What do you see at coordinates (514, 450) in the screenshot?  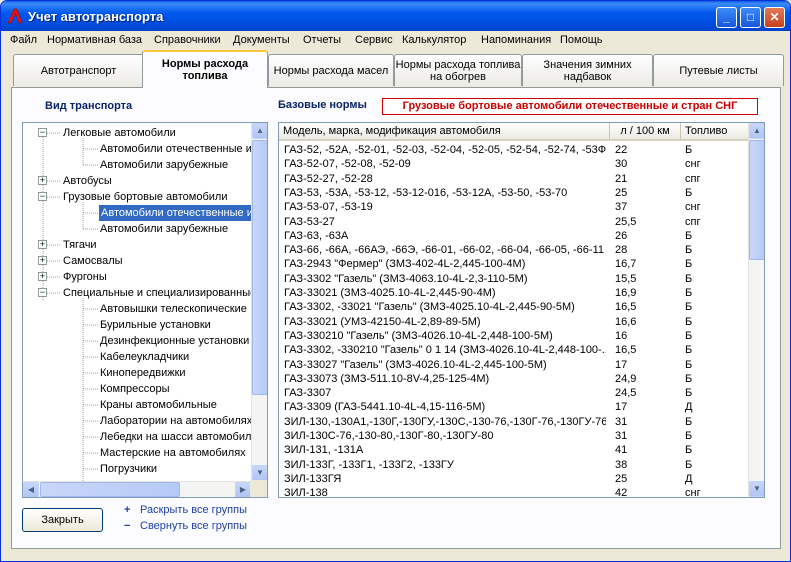 I see `table-row: ЗИЛ-131, -131А 41 Б` at bounding box center [514, 450].